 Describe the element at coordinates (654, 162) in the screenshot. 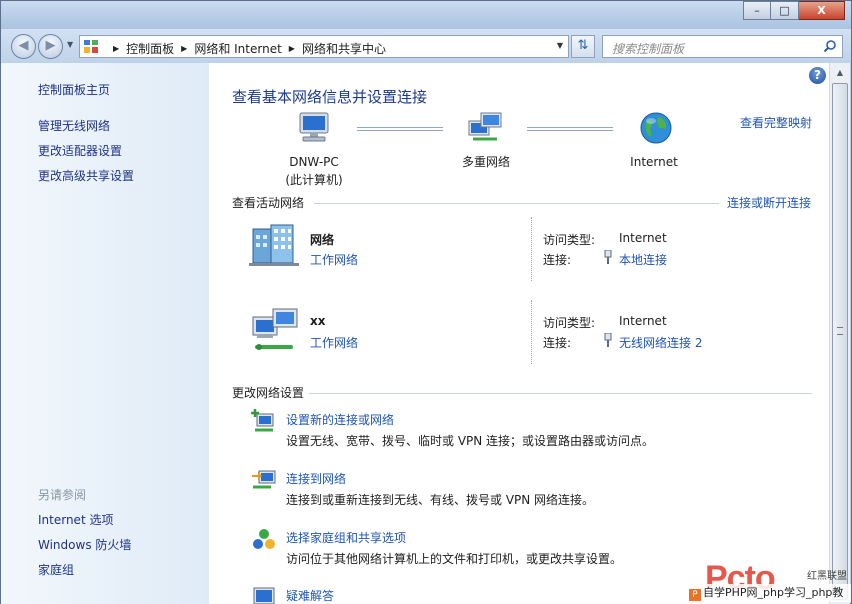

I see `internet-node-label: Internet` at that location.